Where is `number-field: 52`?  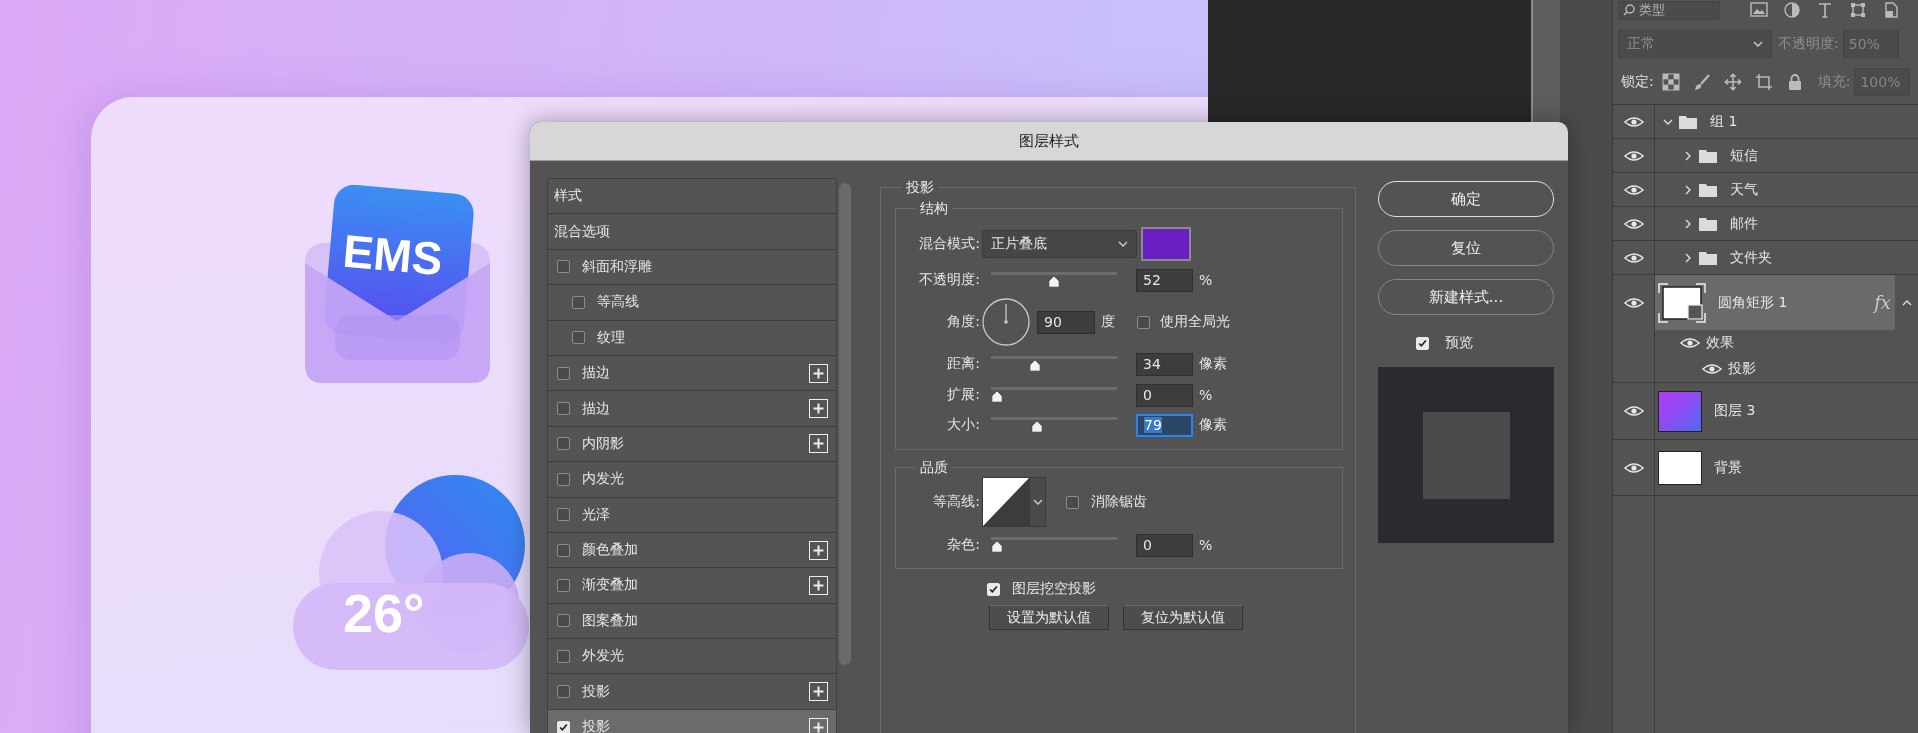 number-field: 52 is located at coordinates (1164, 280).